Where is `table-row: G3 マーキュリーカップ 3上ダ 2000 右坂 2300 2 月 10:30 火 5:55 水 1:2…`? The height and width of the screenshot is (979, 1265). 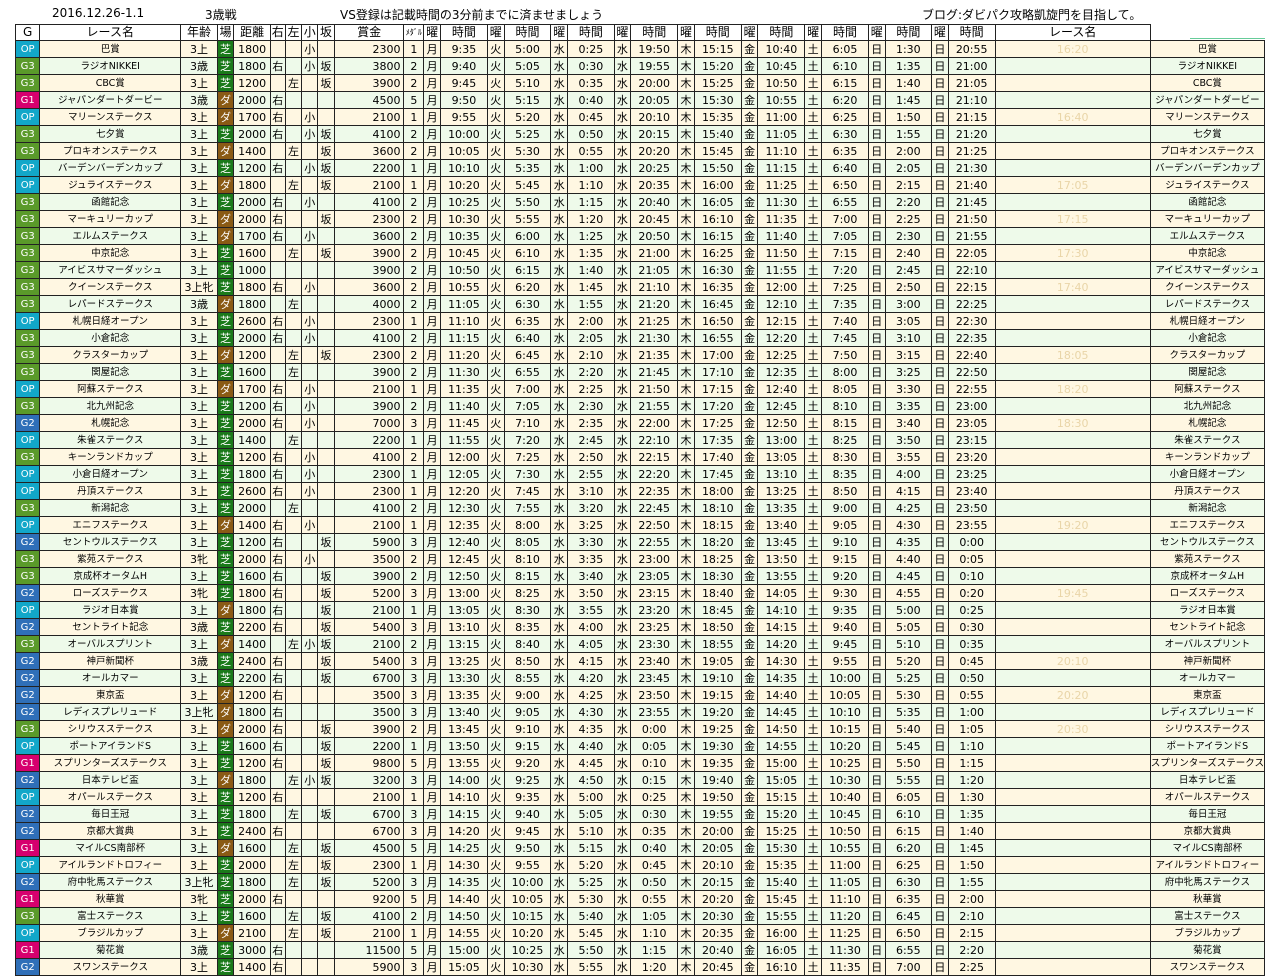
table-row: G3 マーキュリーカップ 3上ダ 2000 右坂 2300 2 月 10:30 火 5:55 水 1:2… is located at coordinates (639, 219).